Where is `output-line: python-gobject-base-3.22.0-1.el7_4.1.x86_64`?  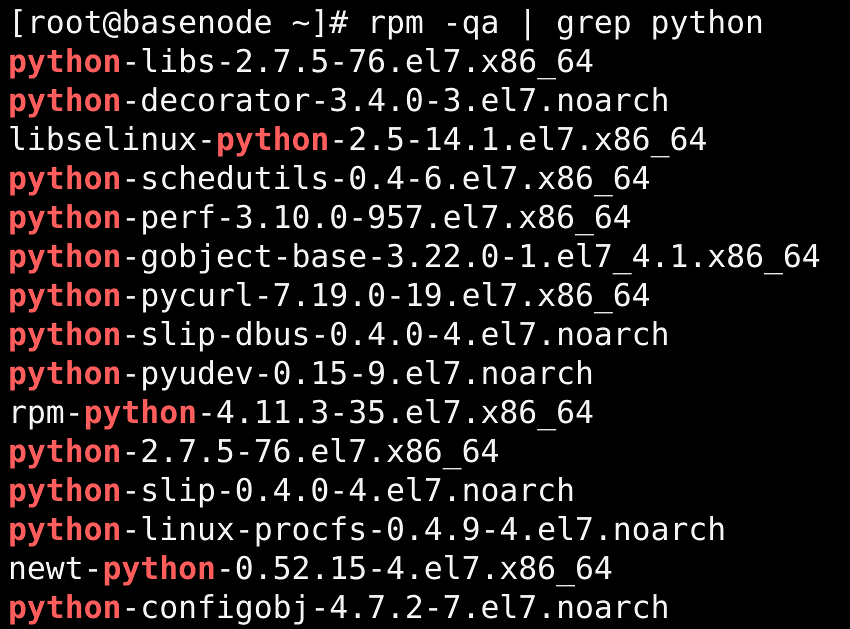 output-line: python-gobject-base-3.22.0-1.el7_4.1.x86_64 is located at coordinates (414, 257).